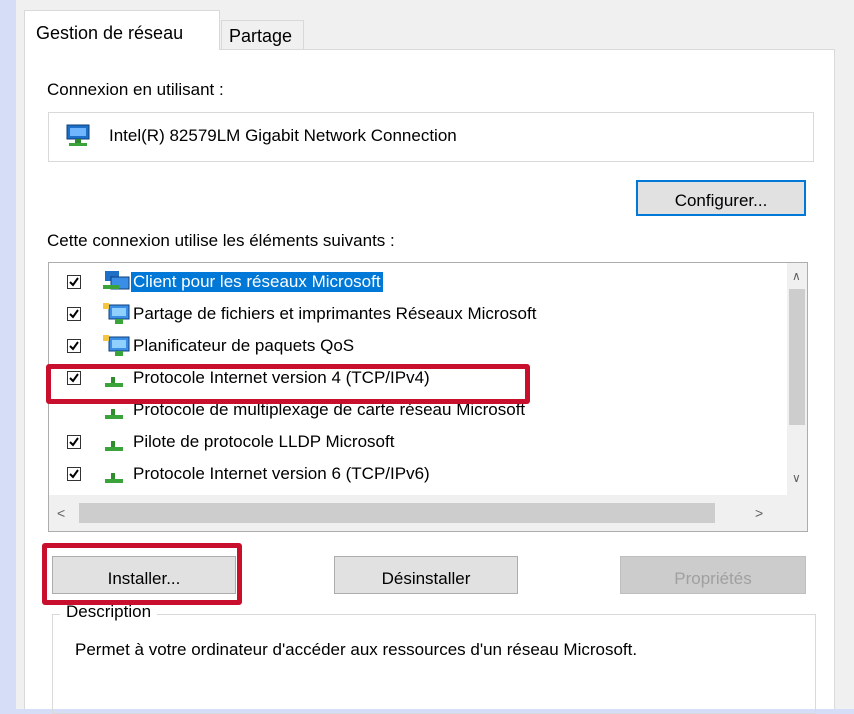 The height and width of the screenshot is (714, 854). I want to click on scroll-down-icon: ∨, so click(796, 478).